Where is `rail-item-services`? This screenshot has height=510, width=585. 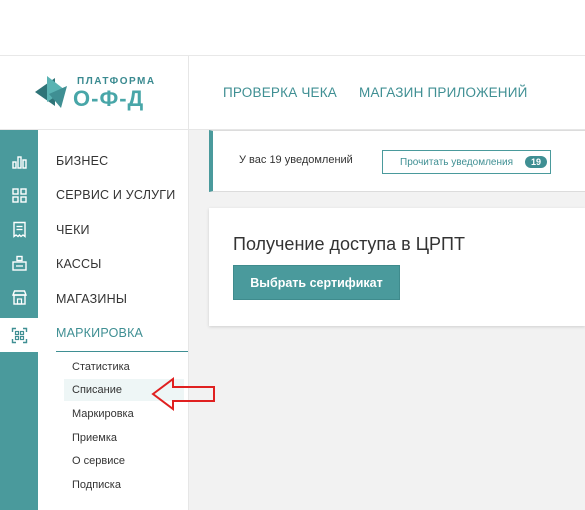 rail-item-services is located at coordinates (19, 195).